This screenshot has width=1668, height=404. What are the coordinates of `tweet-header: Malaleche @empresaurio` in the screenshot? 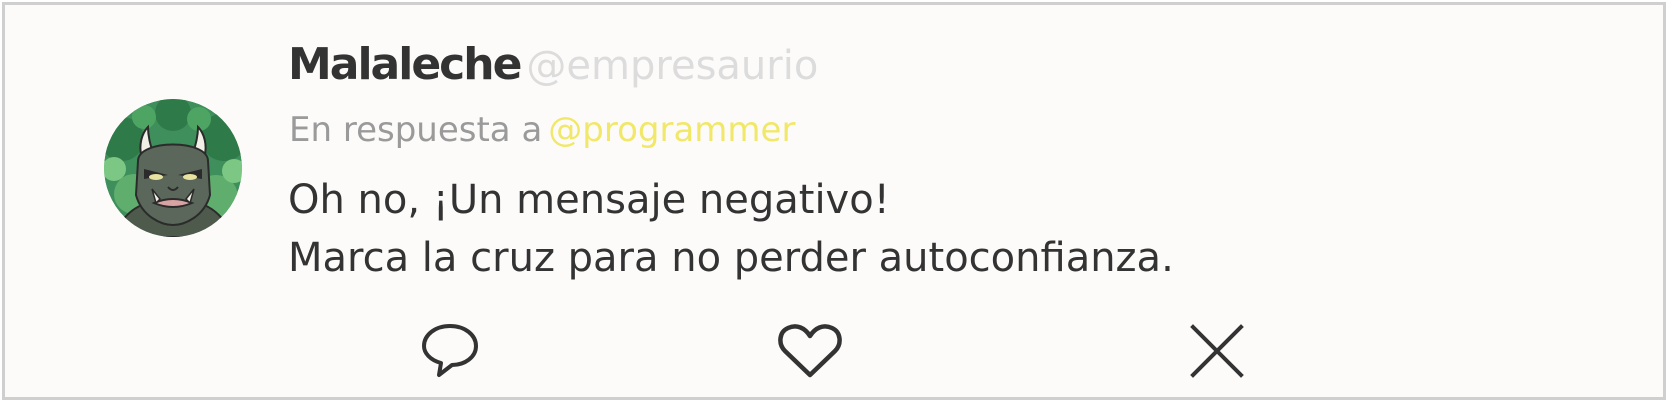 It's located at (553, 65).